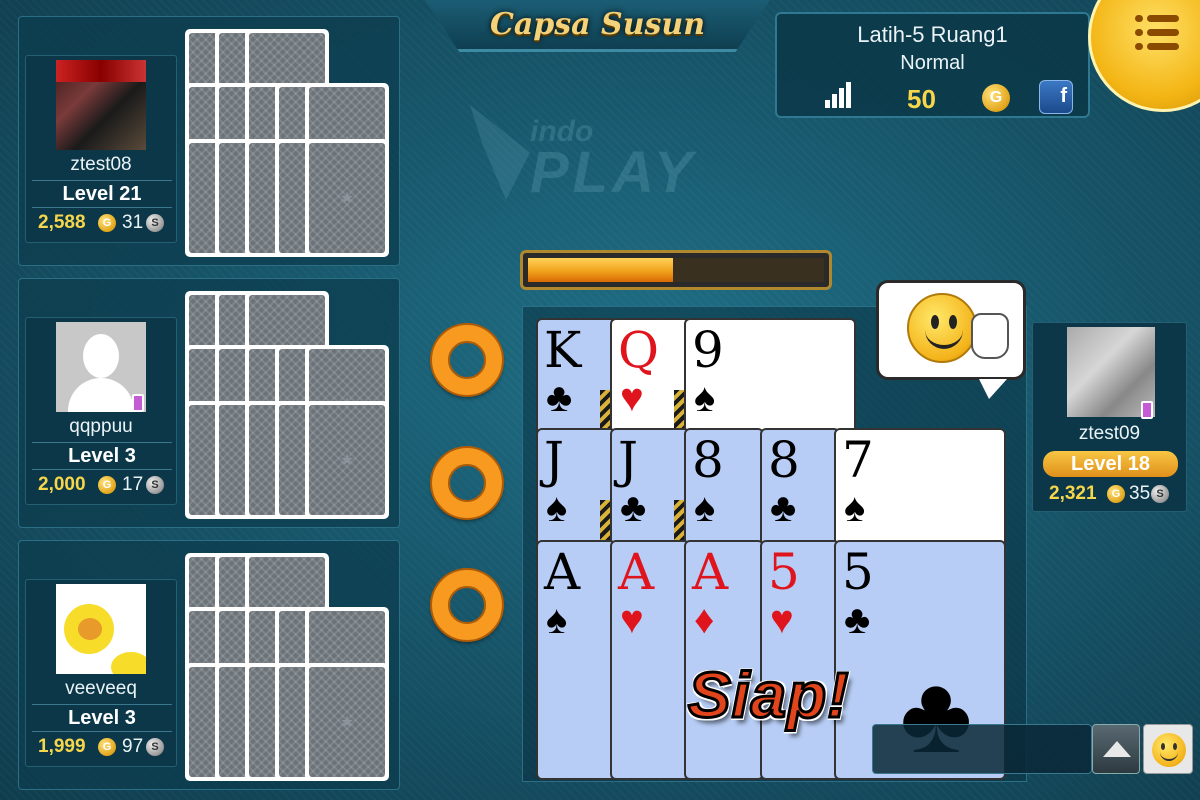 Image resolution: width=1200 pixels, height=800 pixels. Describe the element at coordinates (209, 403) in the screenshot. I see `player-panel-2: qqppuu Level 3 2,000 G 17 S ★★★` at that location.